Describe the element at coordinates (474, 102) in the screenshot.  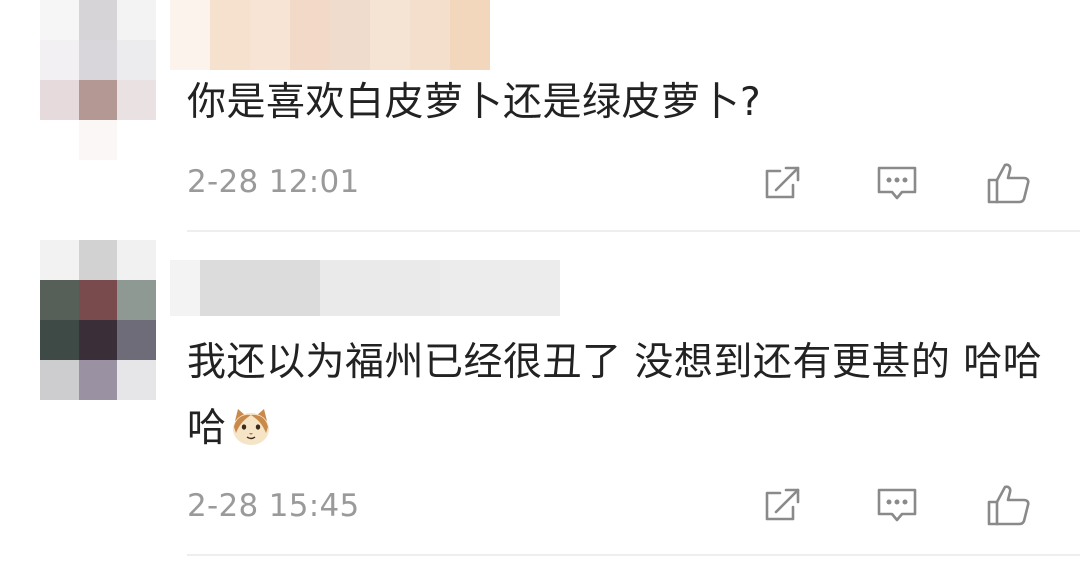
I see `comment-text: 你是喜欢白皮萝卜还是绿皮萝卜?` at that location.